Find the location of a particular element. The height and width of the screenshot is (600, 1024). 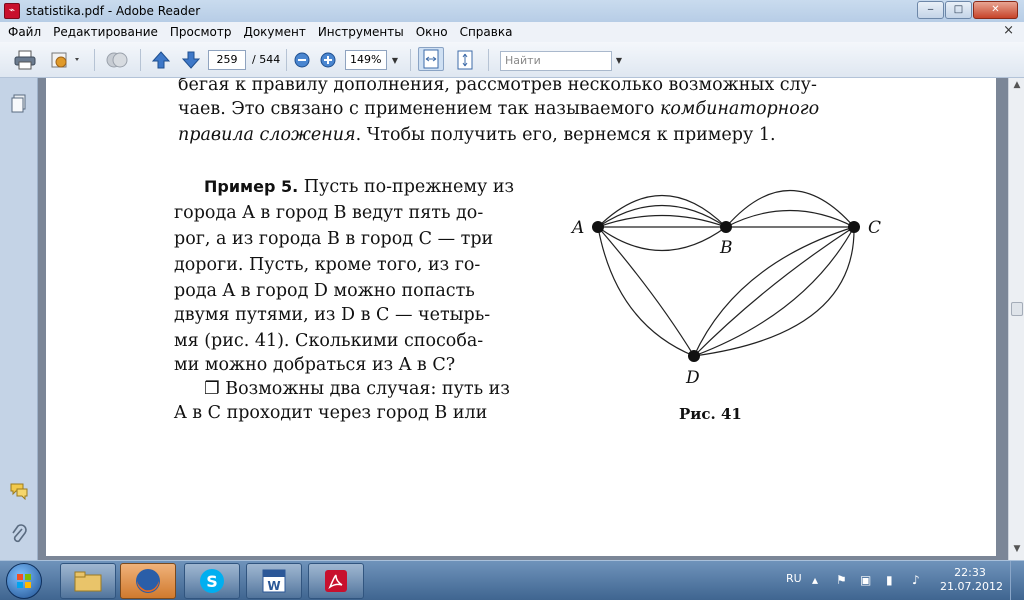

explorer-icon is located at coordinates (88, 581).